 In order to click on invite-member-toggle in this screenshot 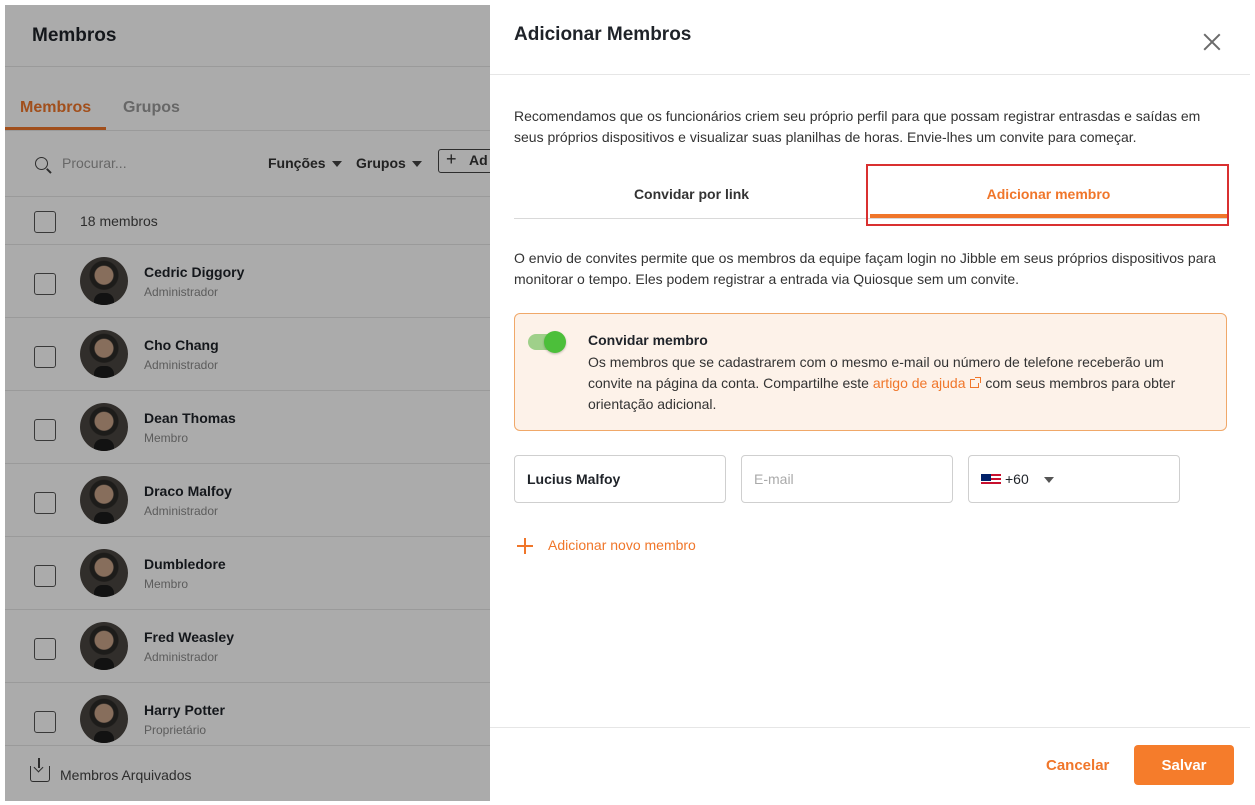, I will do `click(547, 342)`.